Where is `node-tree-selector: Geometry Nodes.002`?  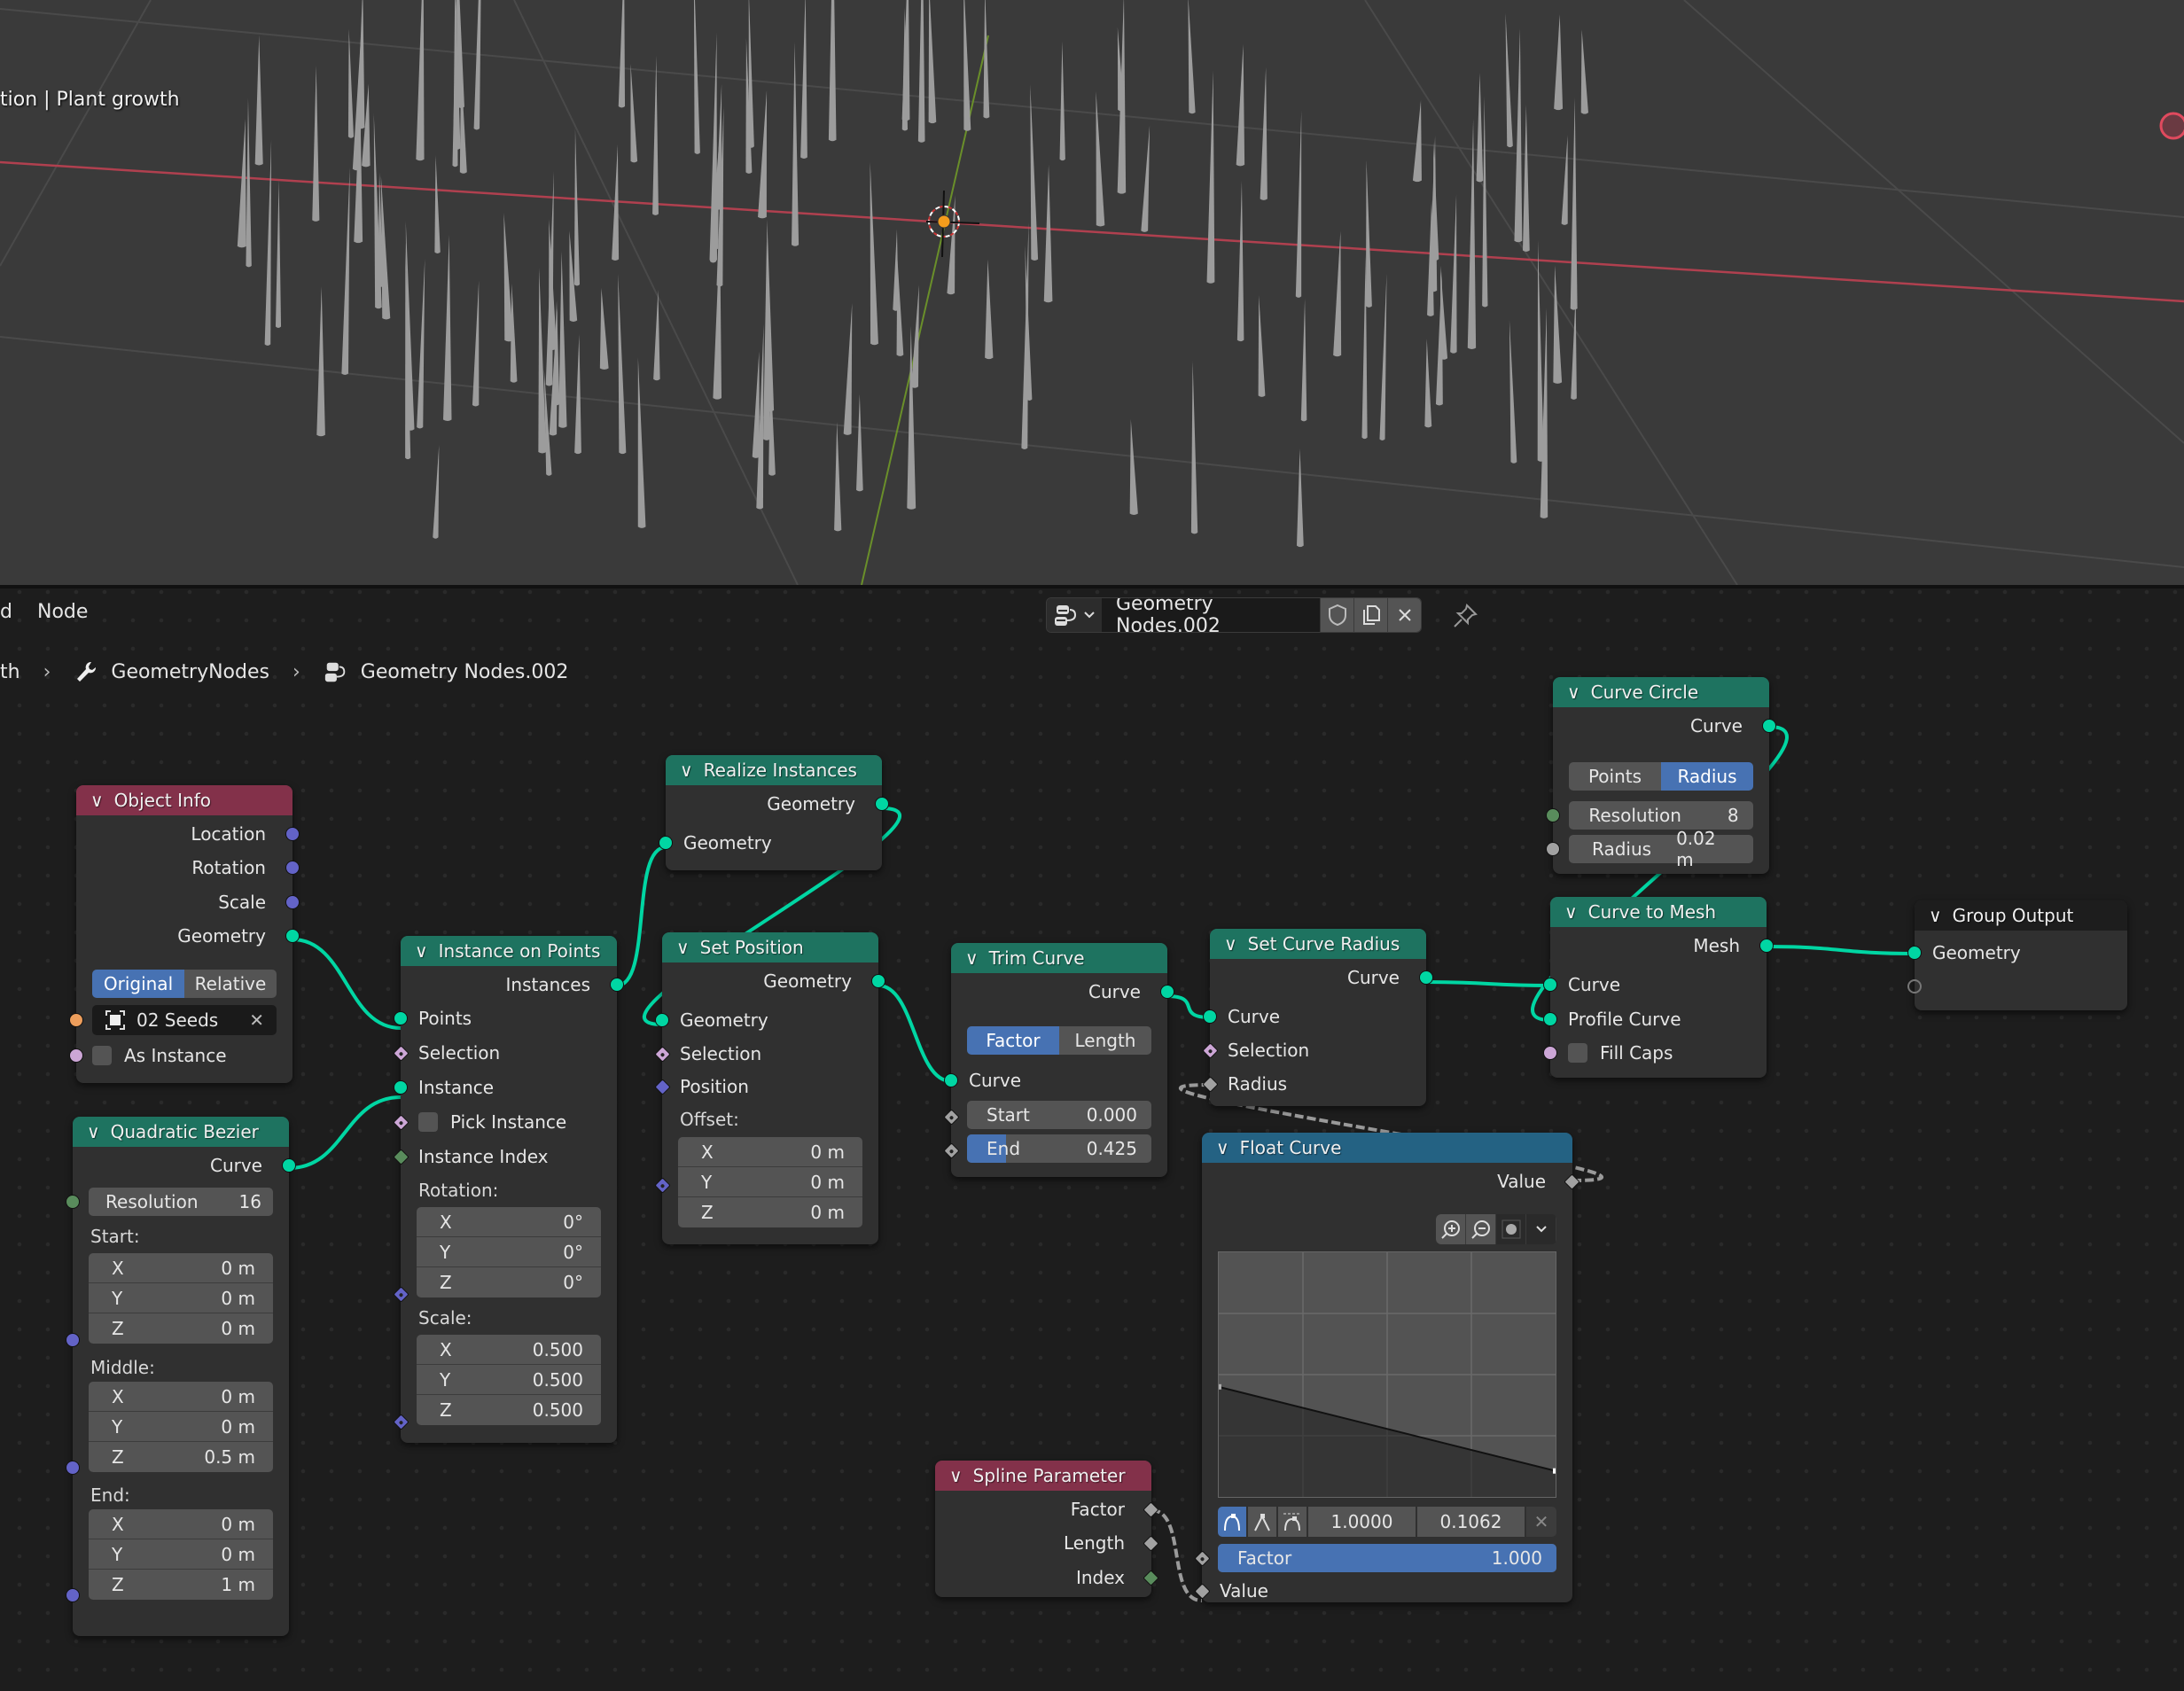 node-tree-selector: Geometry Nodes.002 is located at coordinates (1234, 615).